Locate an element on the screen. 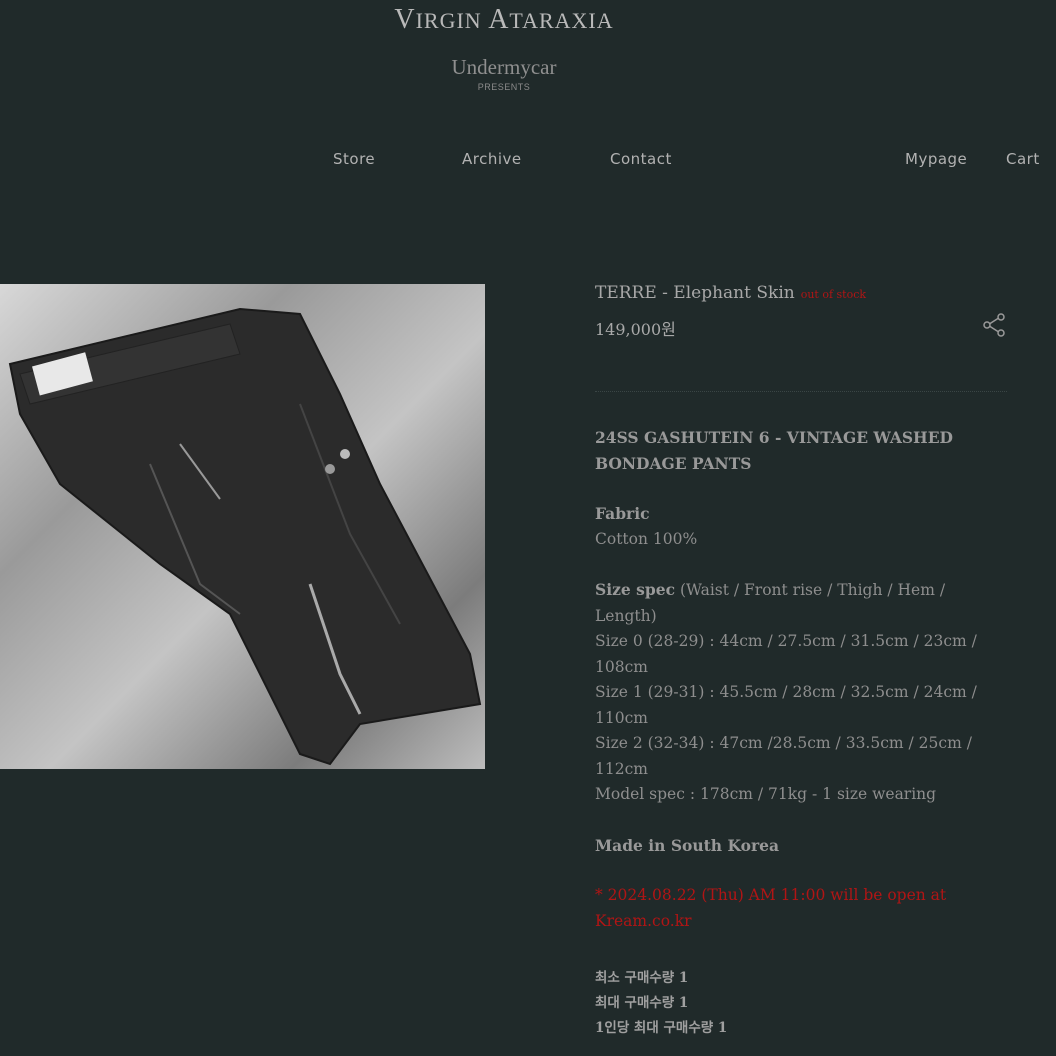  nav-store: Store is located at coordinates (354, 159).